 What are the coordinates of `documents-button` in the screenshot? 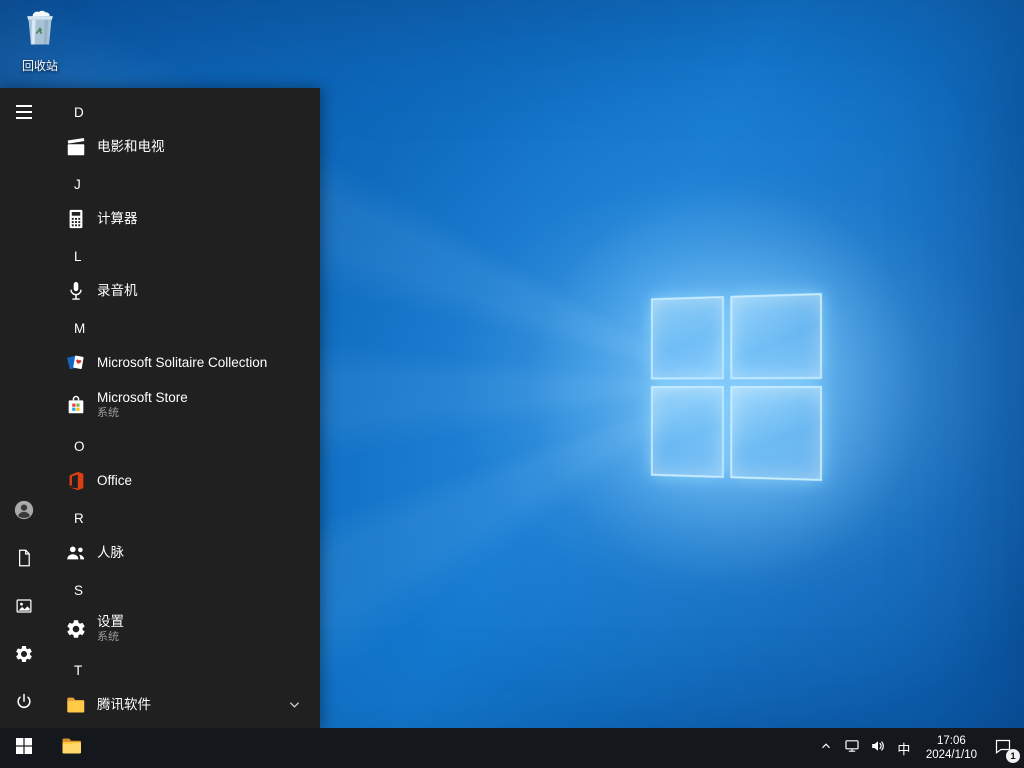 It's located at (24, 560).